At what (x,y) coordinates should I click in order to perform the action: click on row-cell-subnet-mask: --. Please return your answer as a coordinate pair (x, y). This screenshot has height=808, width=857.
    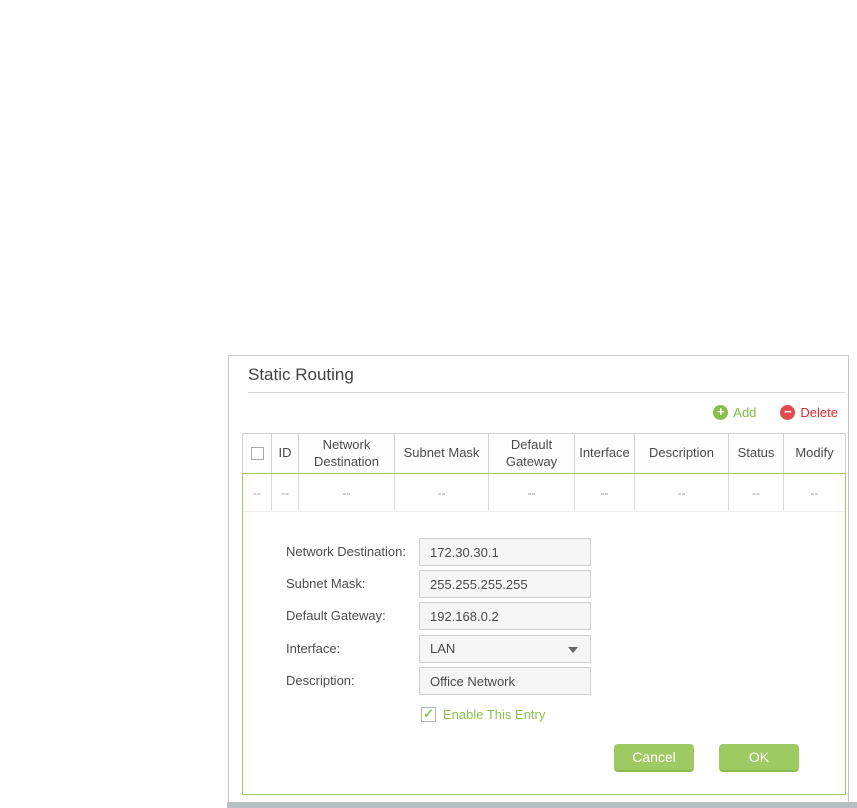
    Looking at the image, I should click on (441, 492).